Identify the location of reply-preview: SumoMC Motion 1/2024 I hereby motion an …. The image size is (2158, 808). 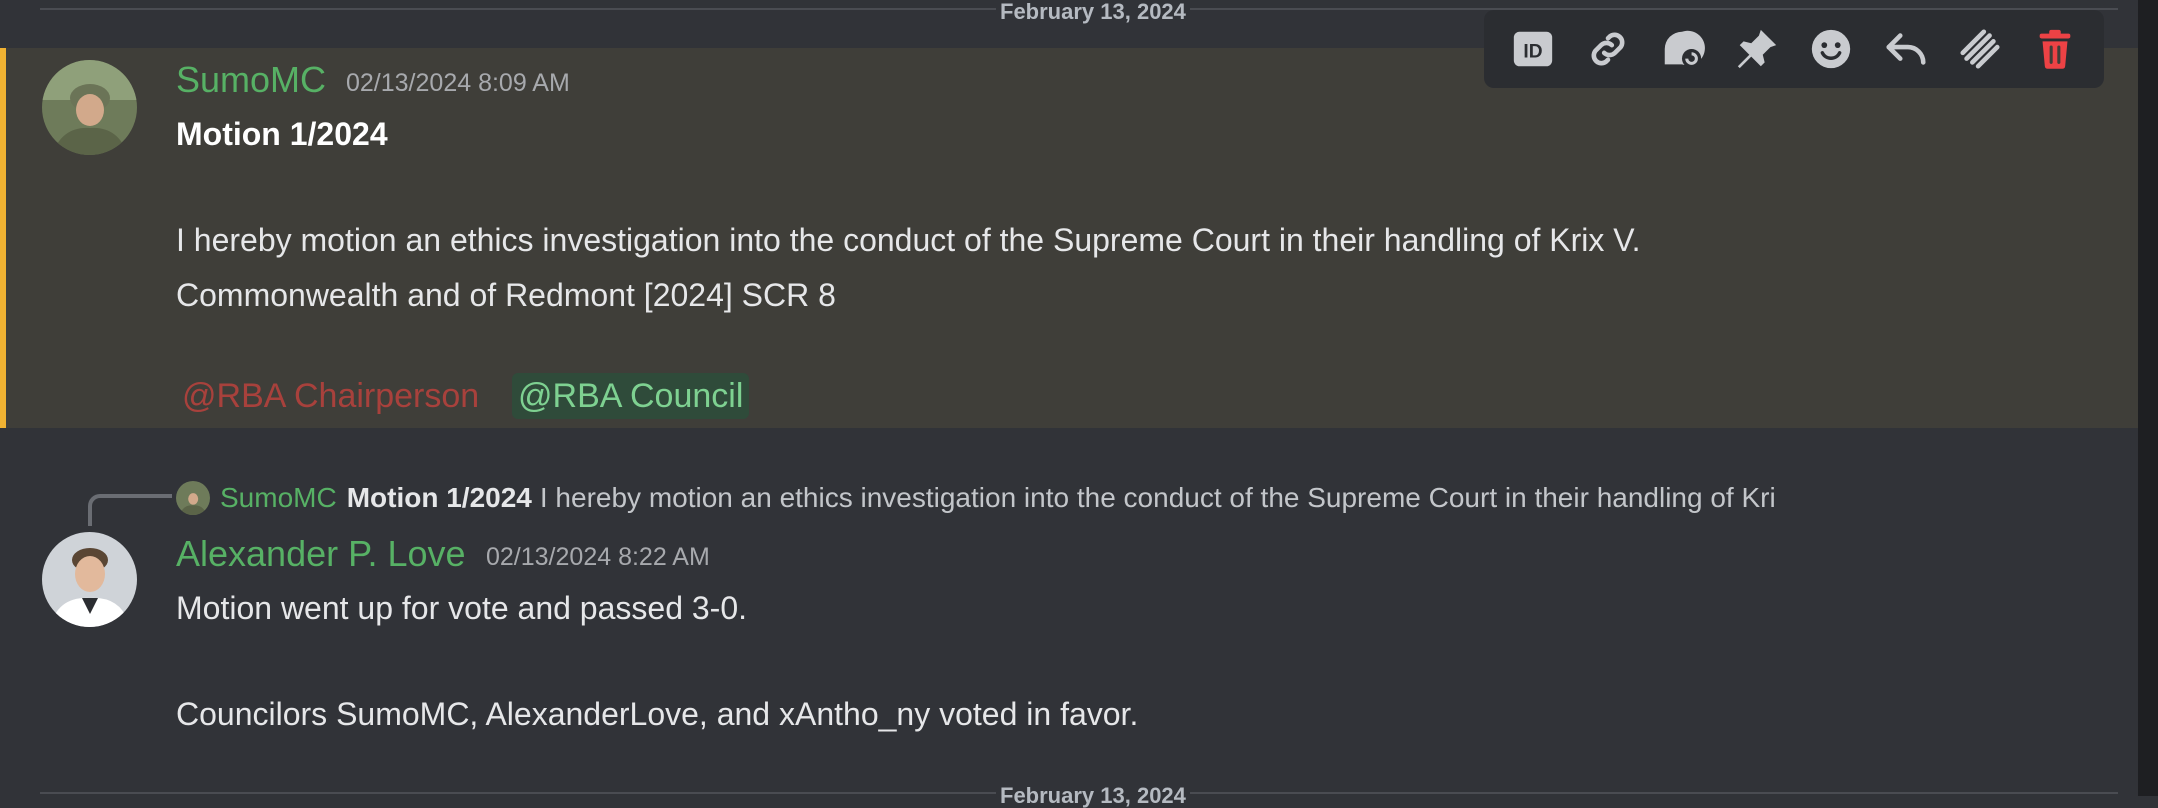
(1099, 498).